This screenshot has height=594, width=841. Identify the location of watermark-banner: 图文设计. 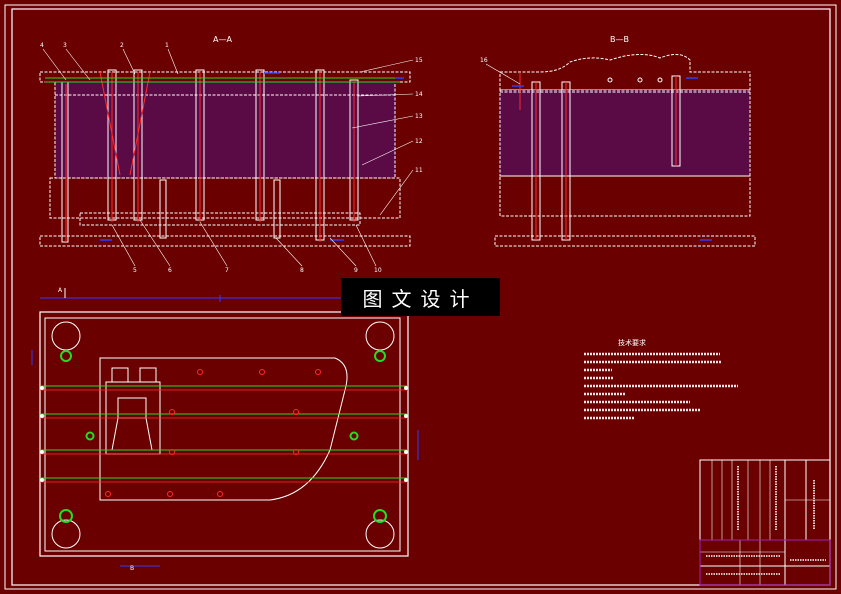
(420, 297).